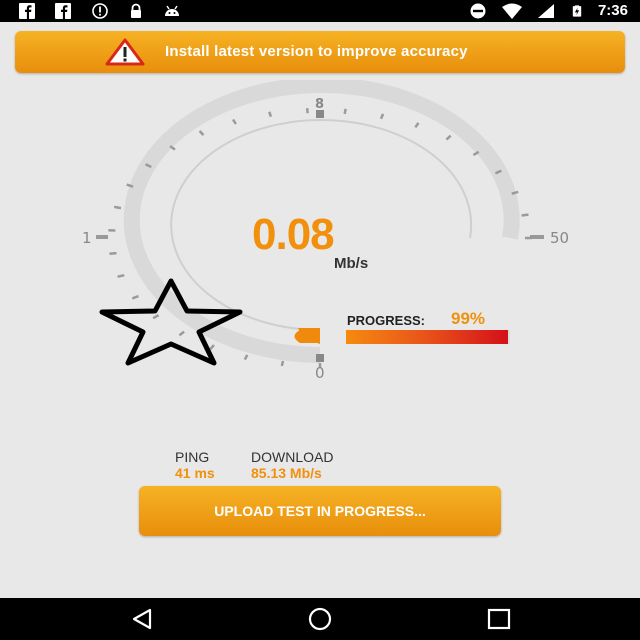 The height and width of the screenshot is (640, 640). Describe the element at coordinates (171, 322) in the screenshot. I see `star-icon` at that location.